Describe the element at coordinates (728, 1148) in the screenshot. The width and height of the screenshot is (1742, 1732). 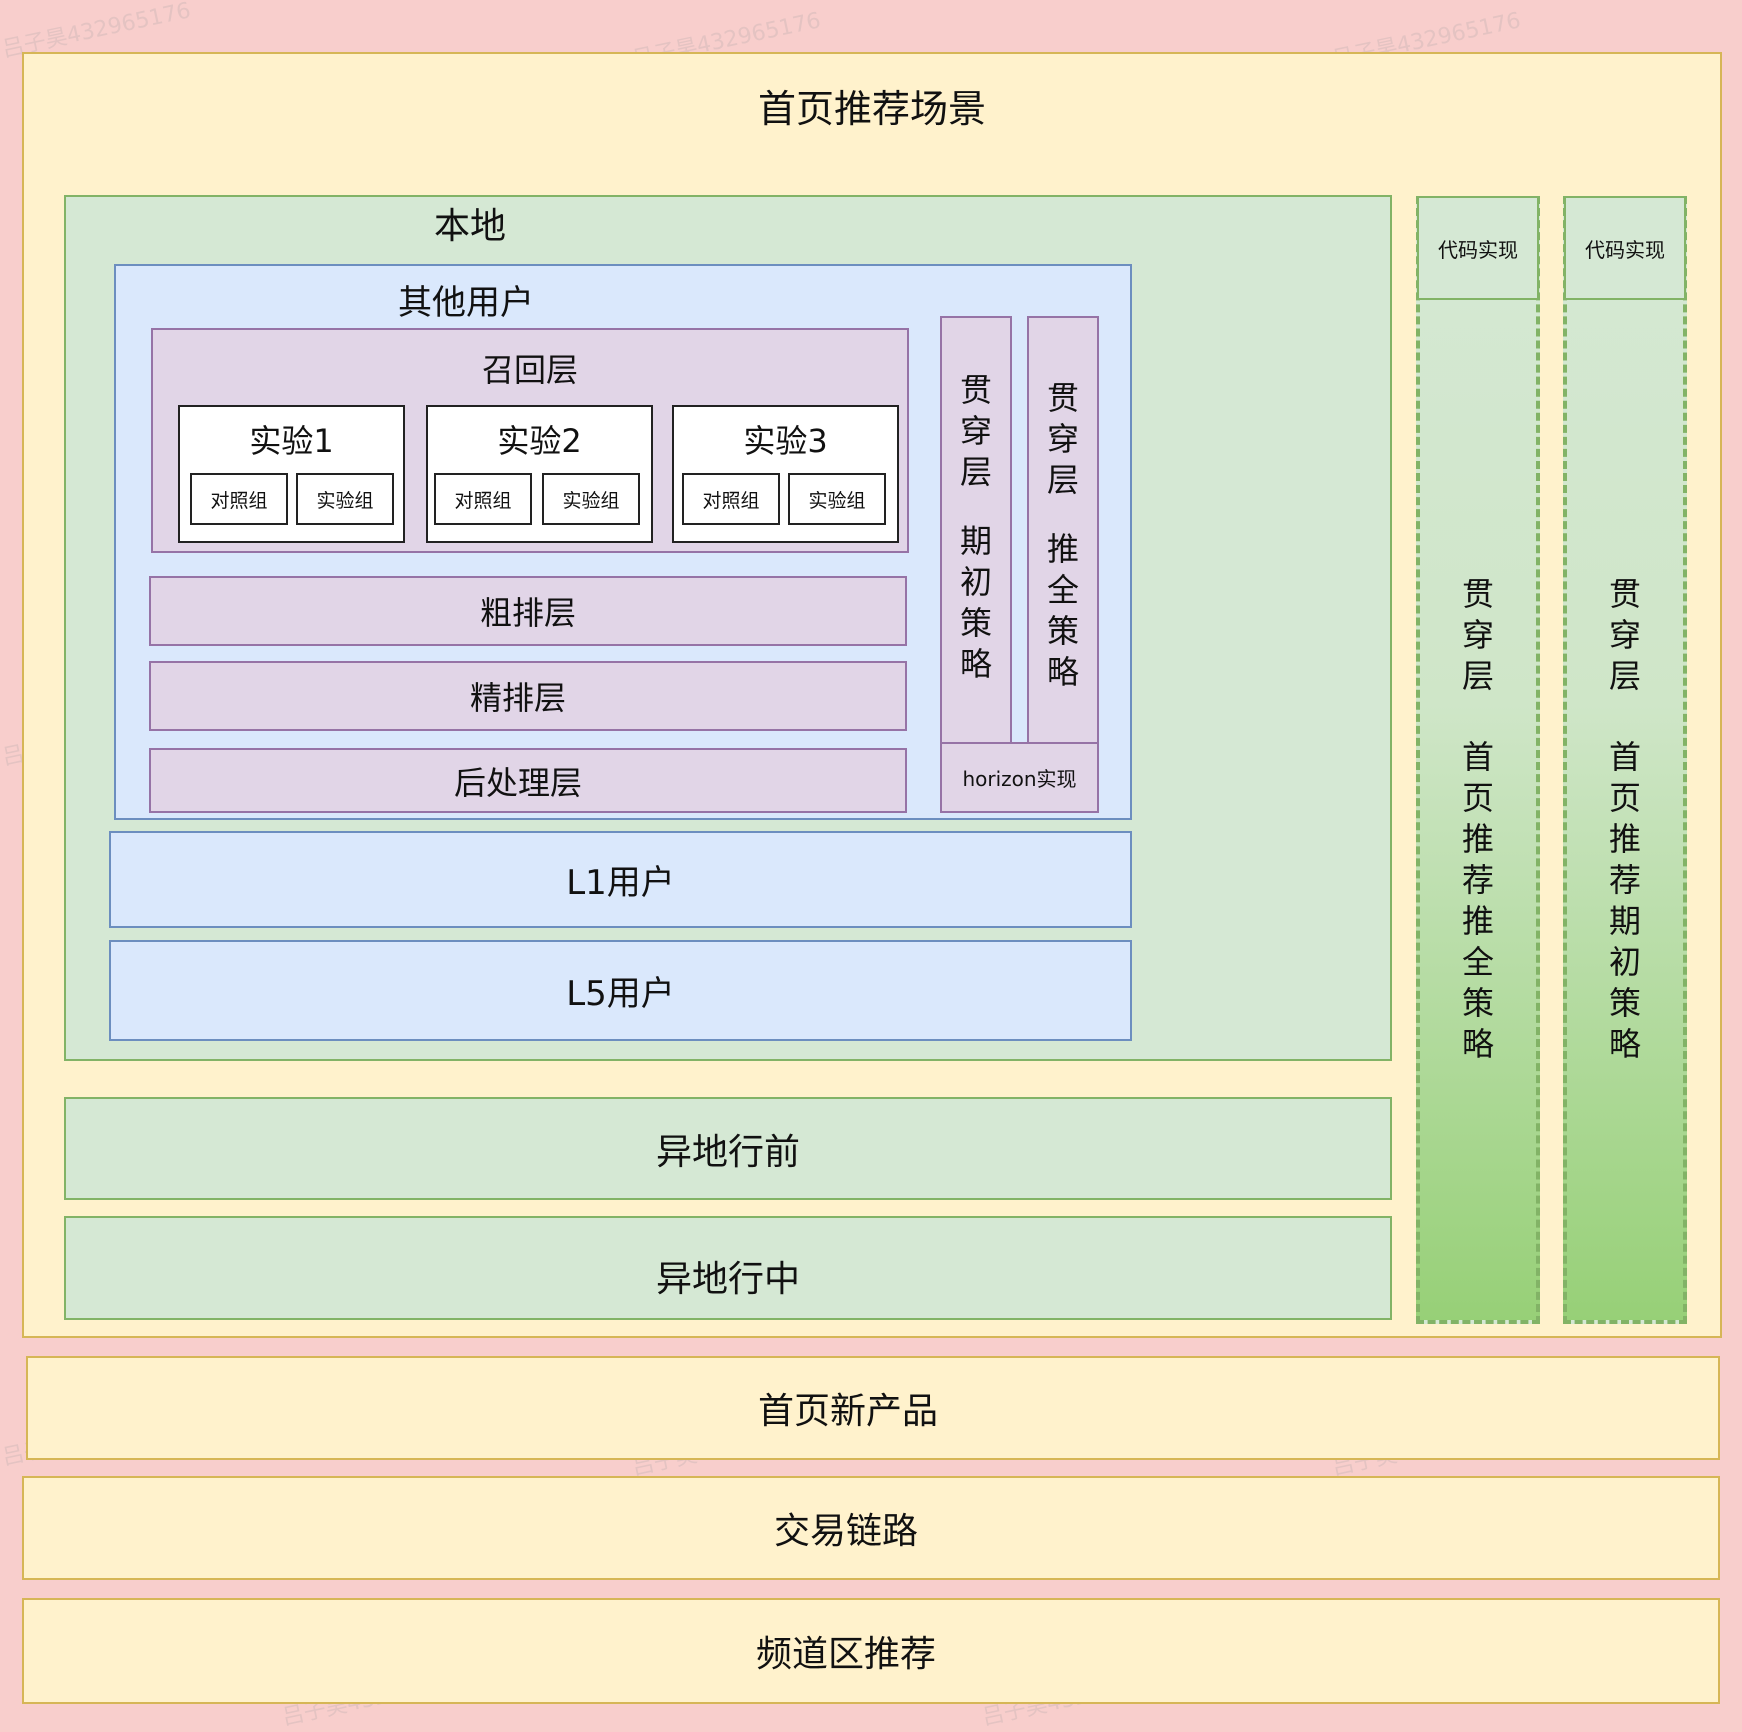
I see `remote-before-trip: 异地行前` at that location.